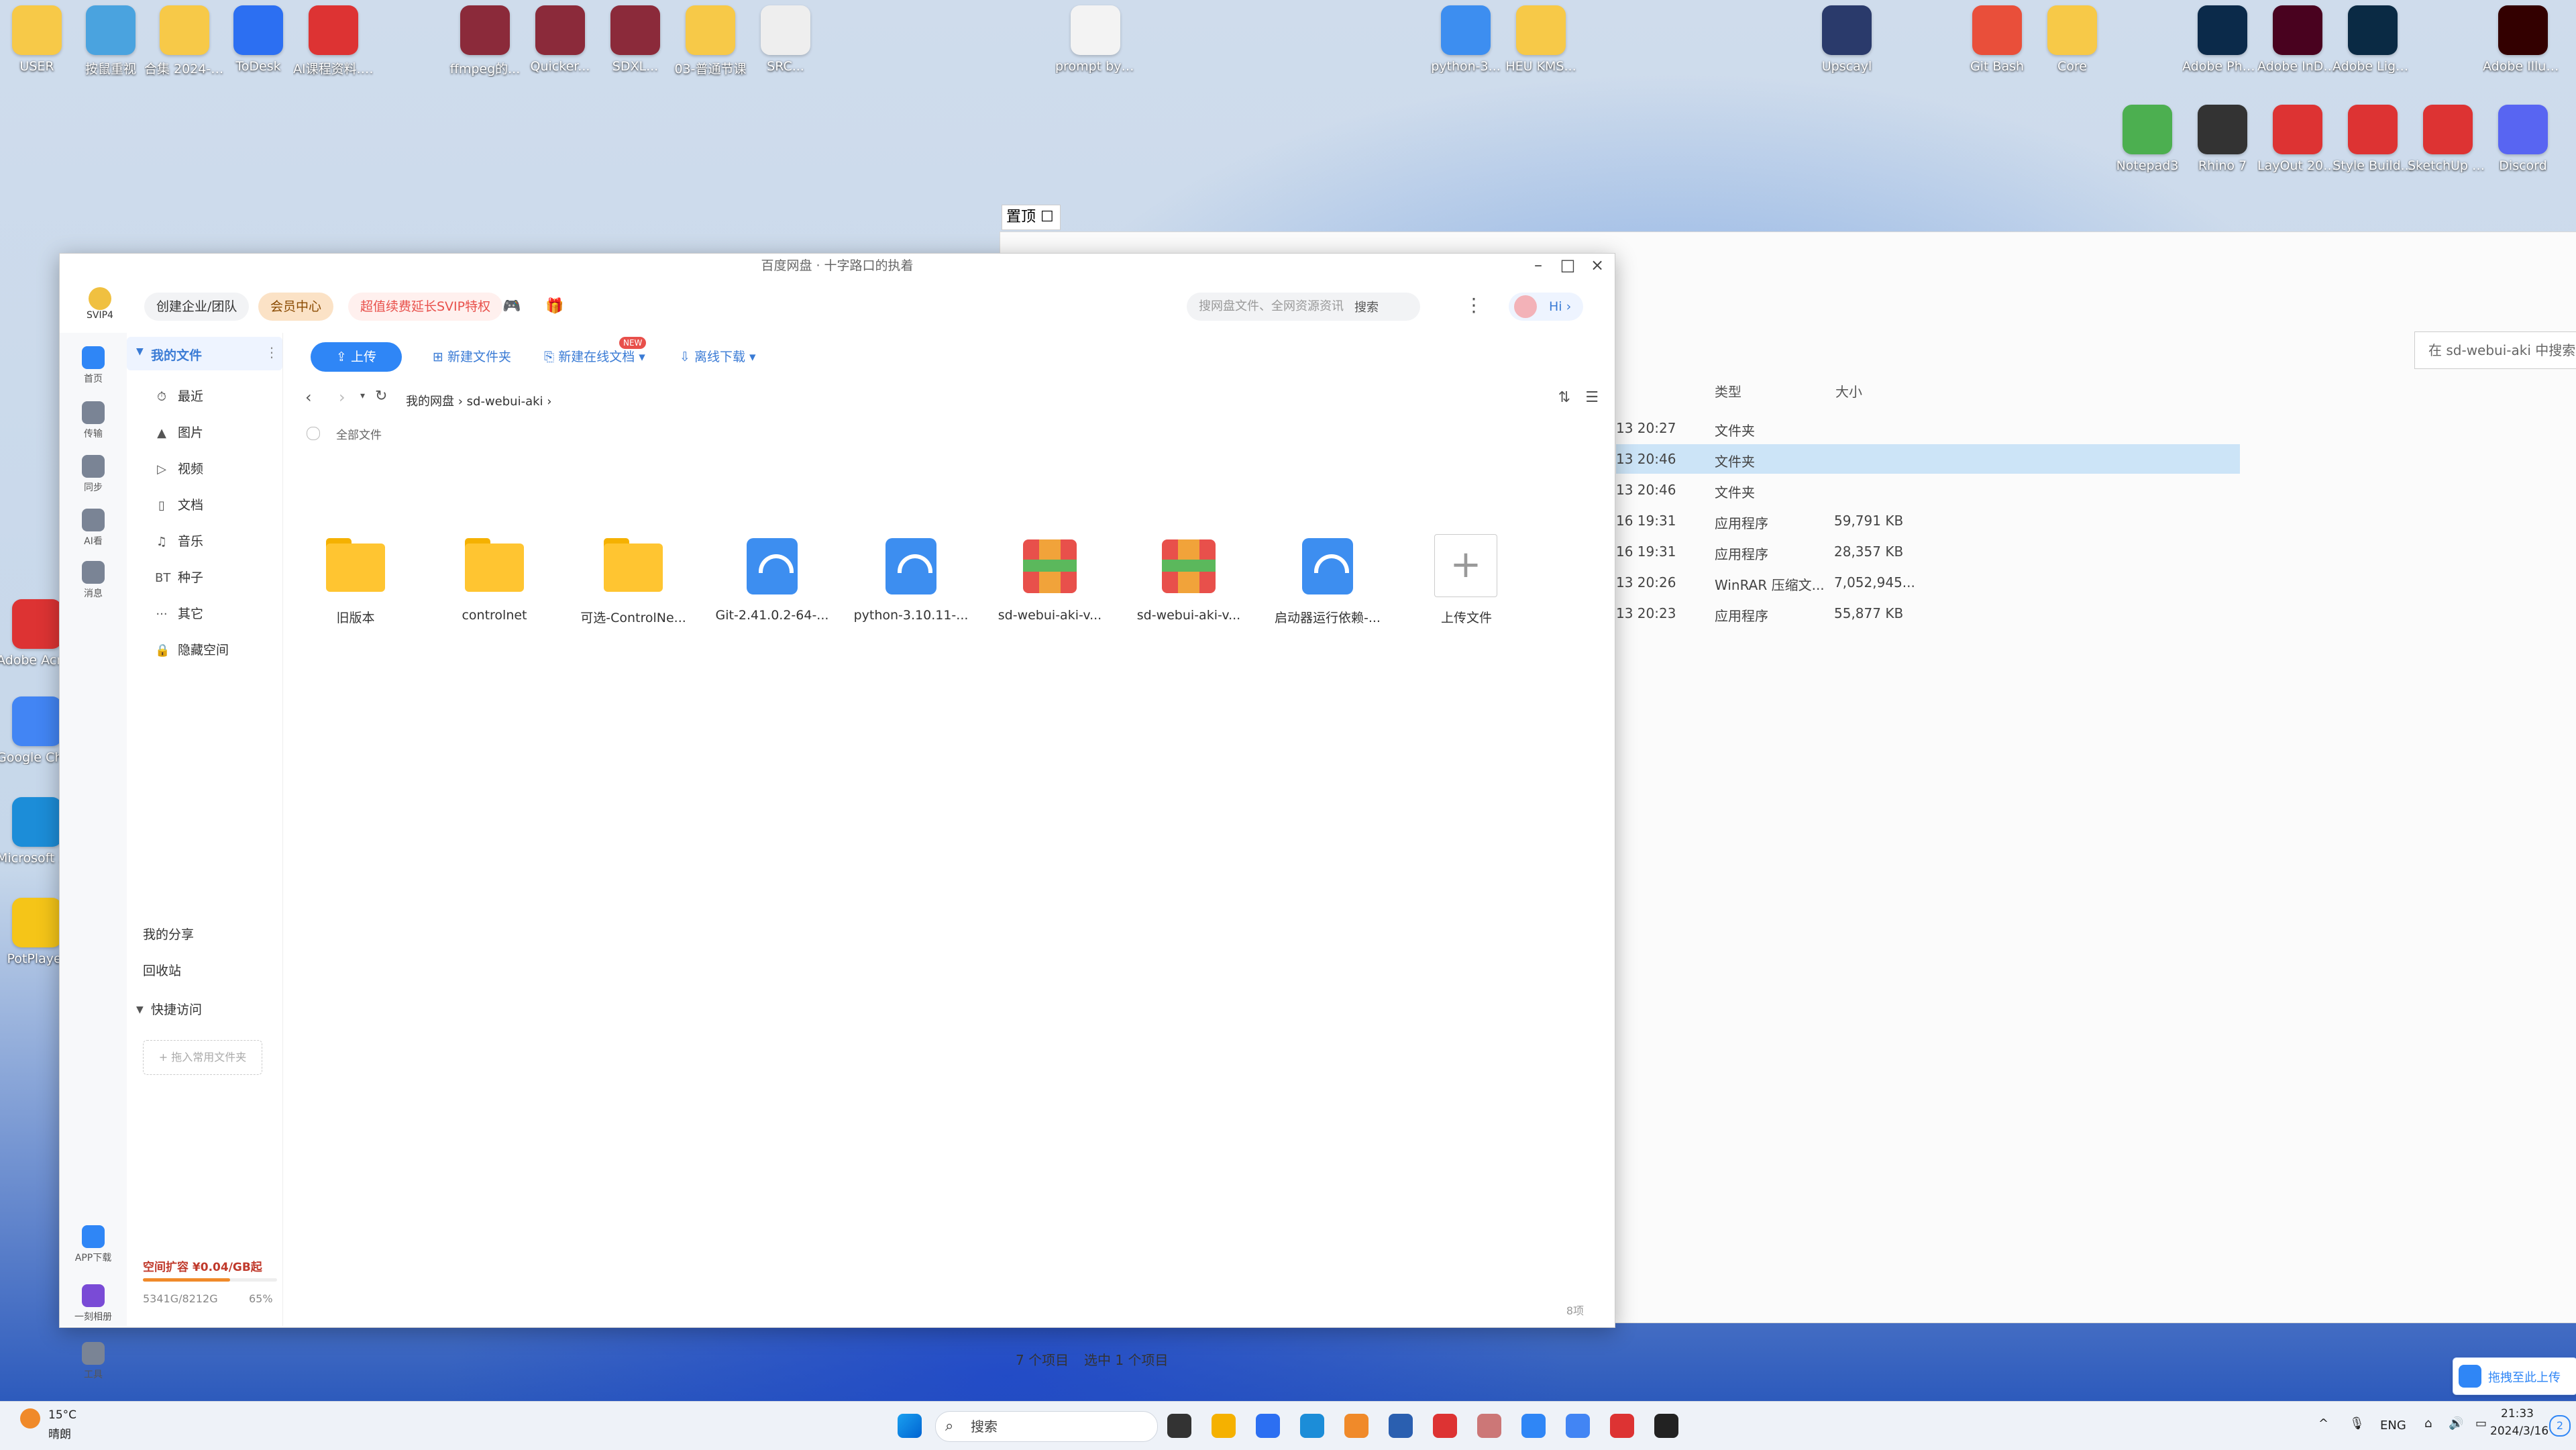  I want to click on game-icon: 🎮, so click(512, 306).